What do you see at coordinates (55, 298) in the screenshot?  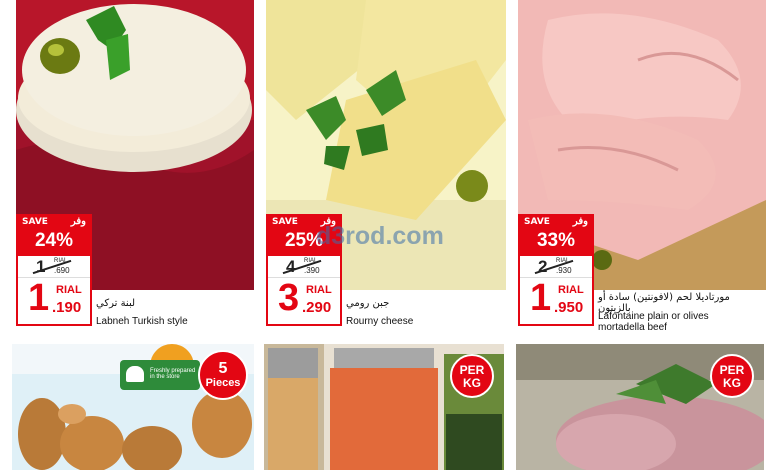 I see `new-price: 1 RIAL .190` at bounding box center [55, 298].